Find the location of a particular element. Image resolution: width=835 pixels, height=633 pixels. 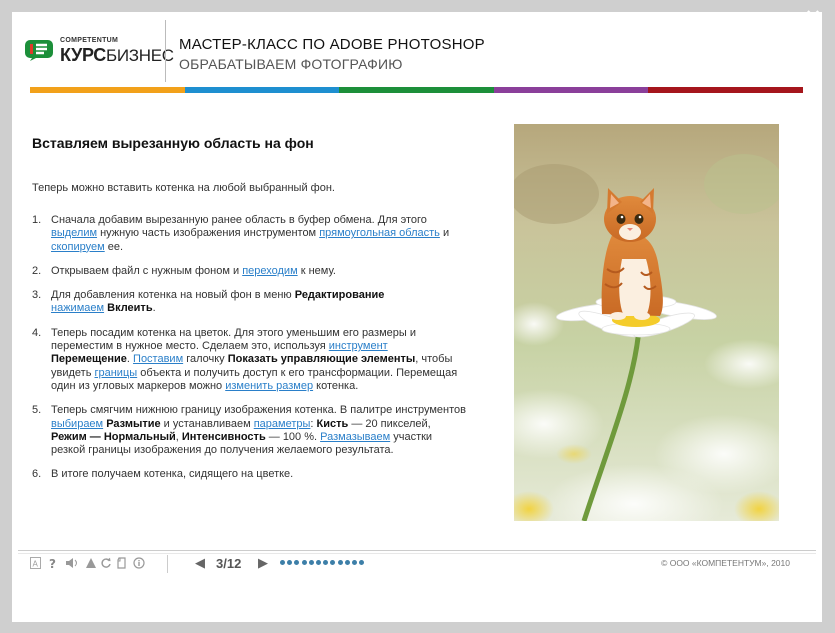

link-copy: скопируем is located at coordinates (78, 247).